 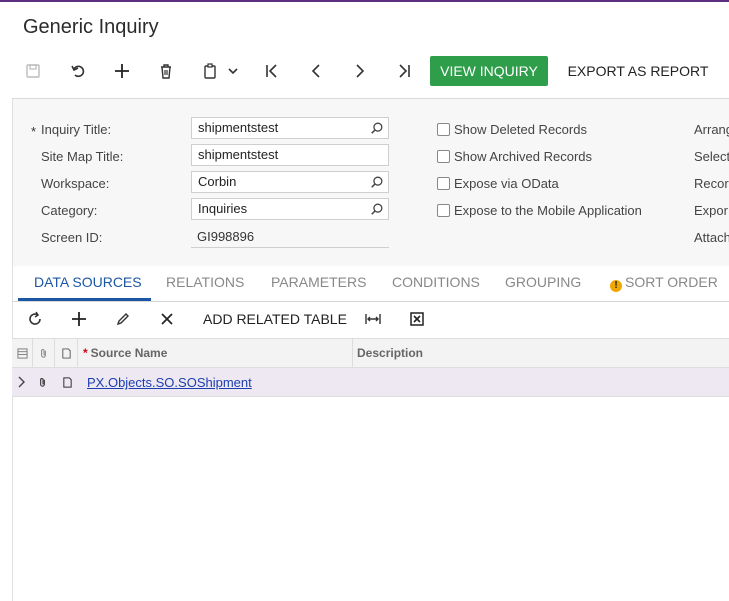 I want to click on refresh-icon, so click(x=35, y=319).